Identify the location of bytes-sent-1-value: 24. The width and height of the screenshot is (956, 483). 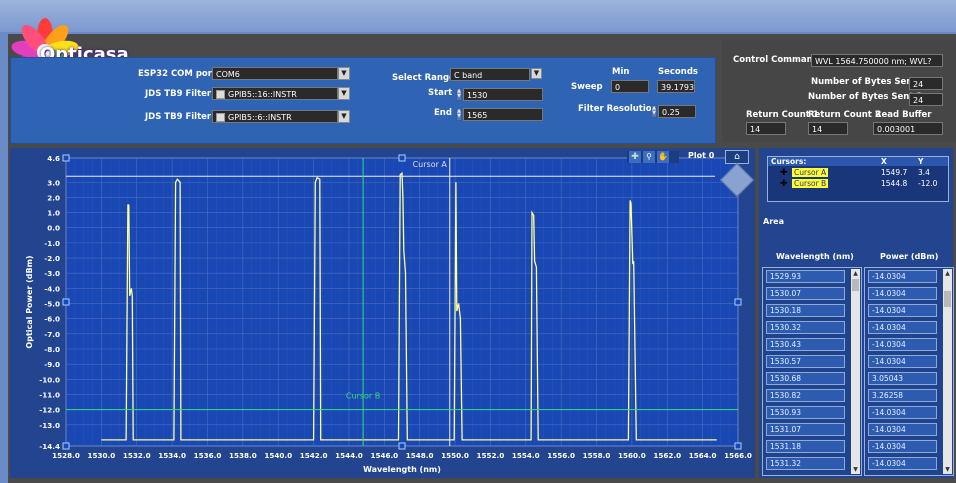
(918, 84).